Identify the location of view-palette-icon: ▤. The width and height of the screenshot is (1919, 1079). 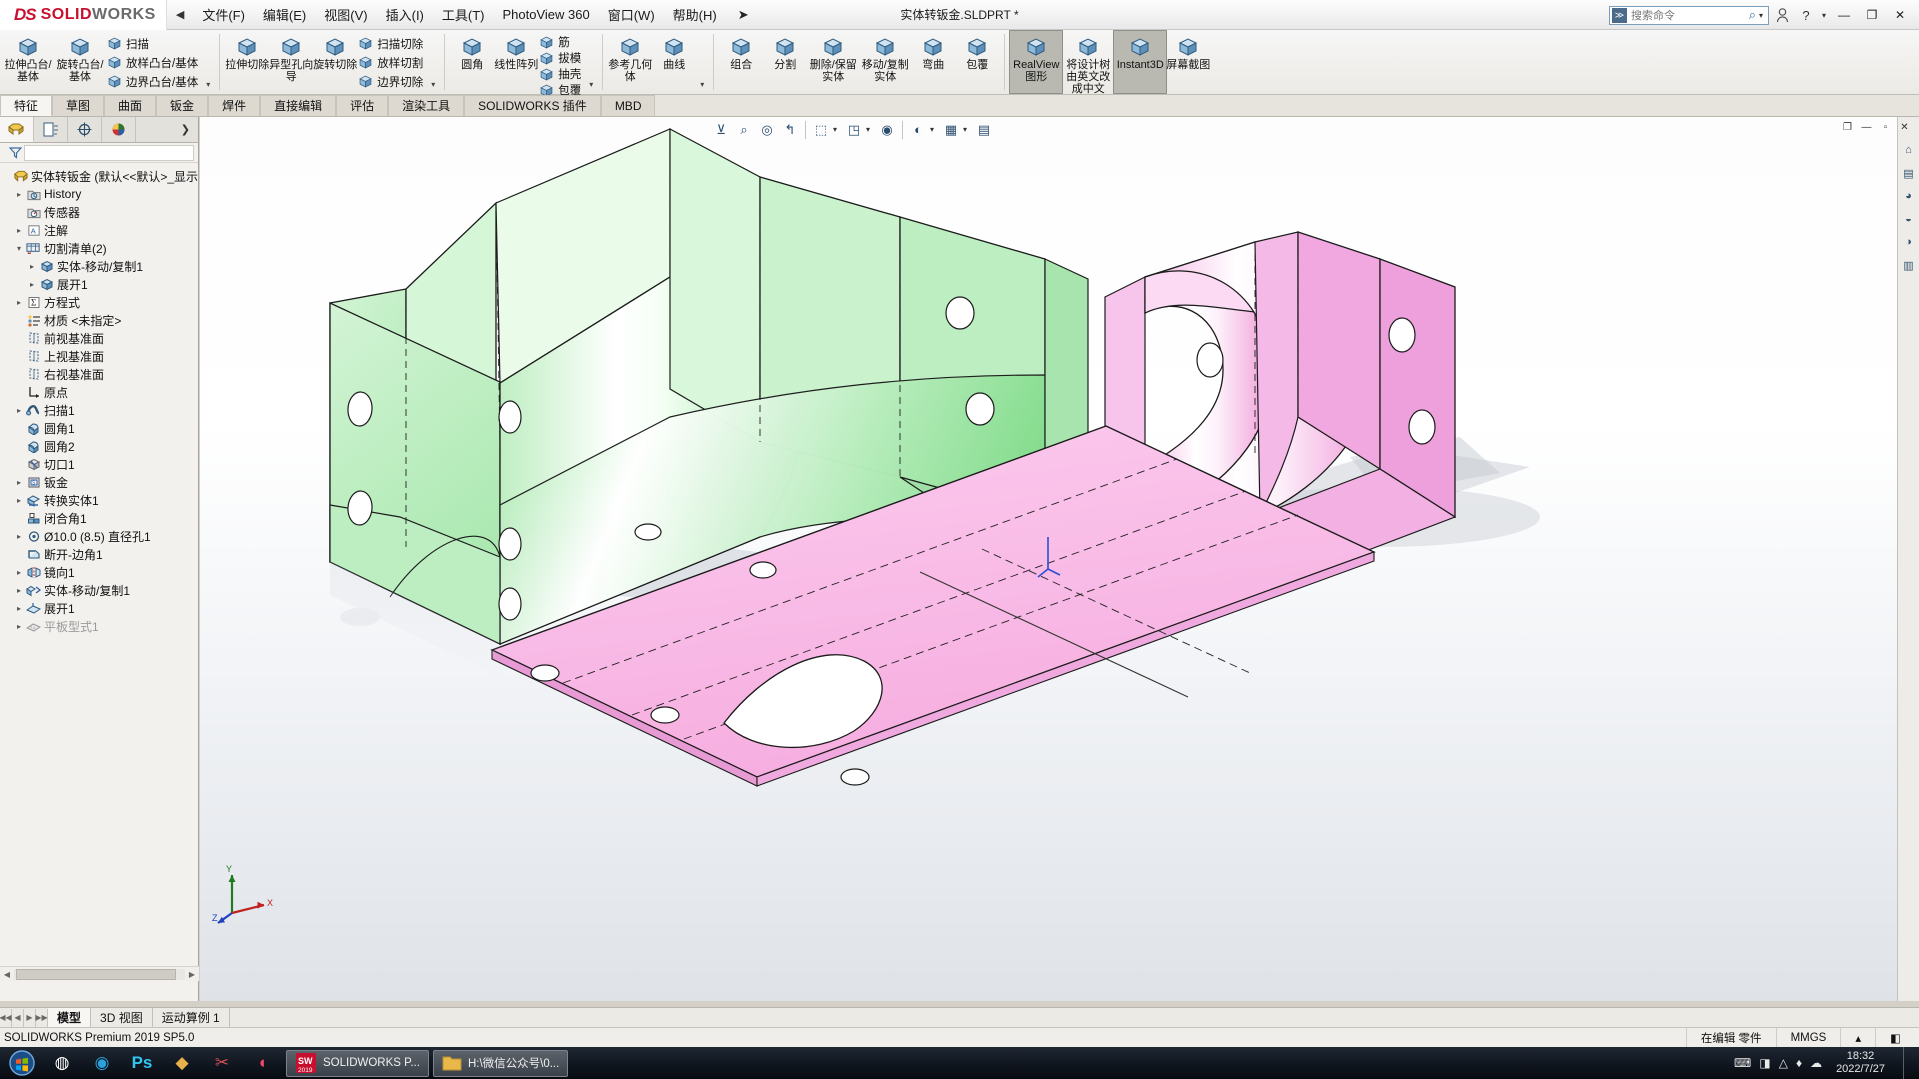
(1909, 173).